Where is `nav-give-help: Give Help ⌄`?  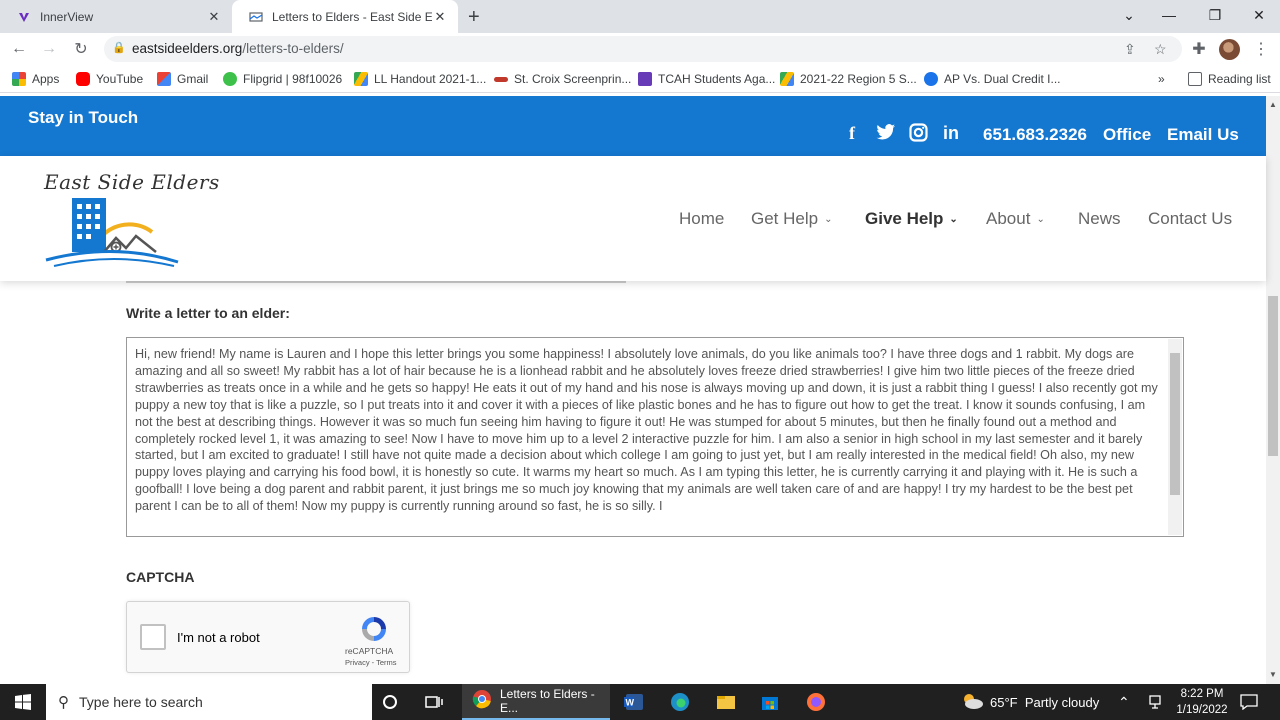 nav-give-help: Give Help ⌄ is located at coordinates (911, 219).